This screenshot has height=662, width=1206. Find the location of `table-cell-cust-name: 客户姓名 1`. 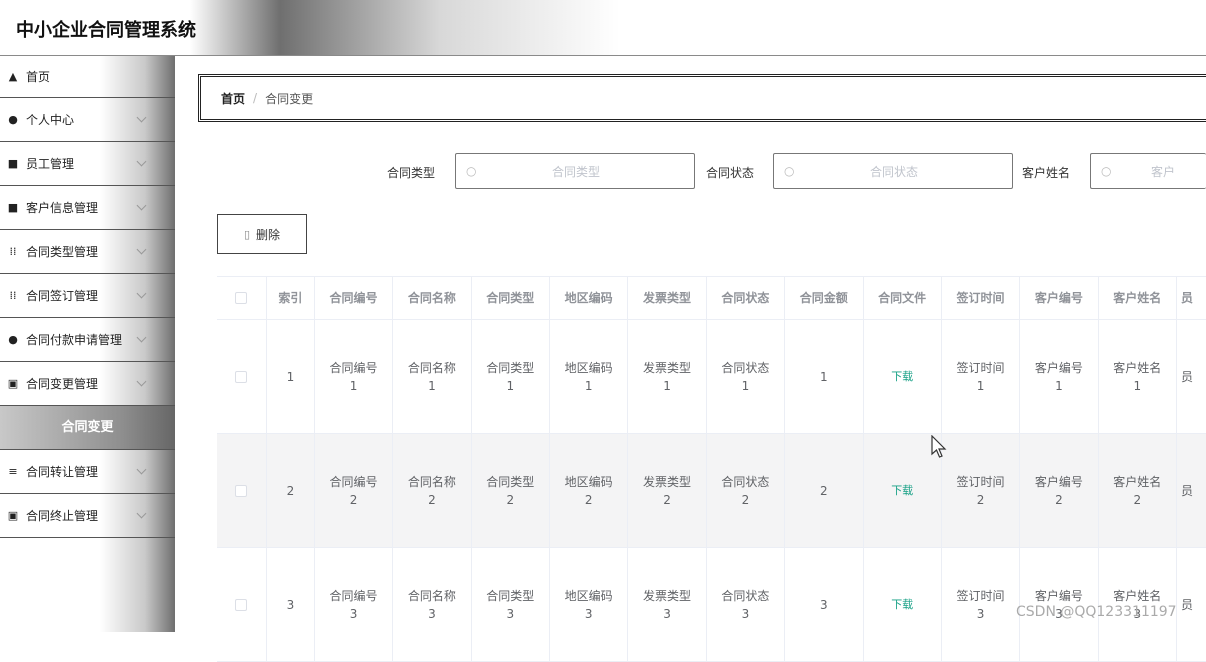

table-cell-cust-name: 客户姓名 1 is located at coordinates (1138, 376).